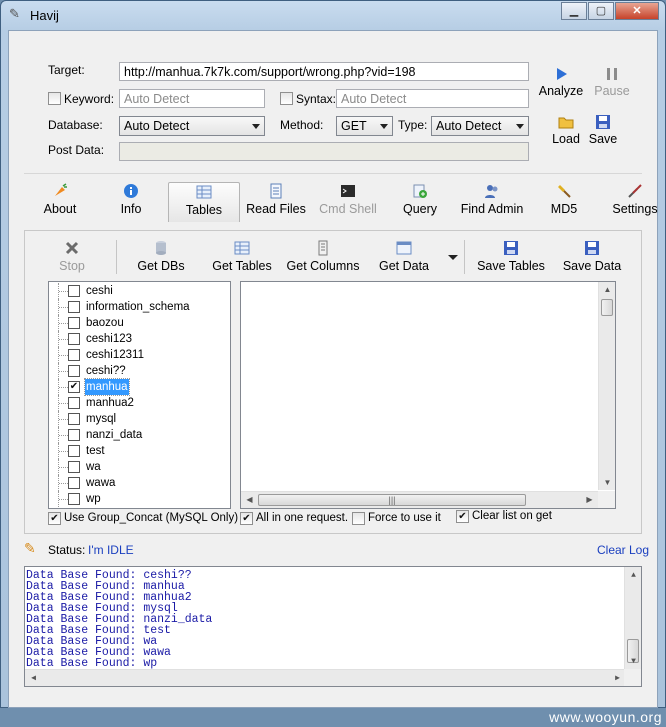 The height and width of the screenshot is (727, 666). Describe the element at coordinates (348, 202) in the screenshot. I see `tab-cmd-shell: Cmd Shell` at that location.